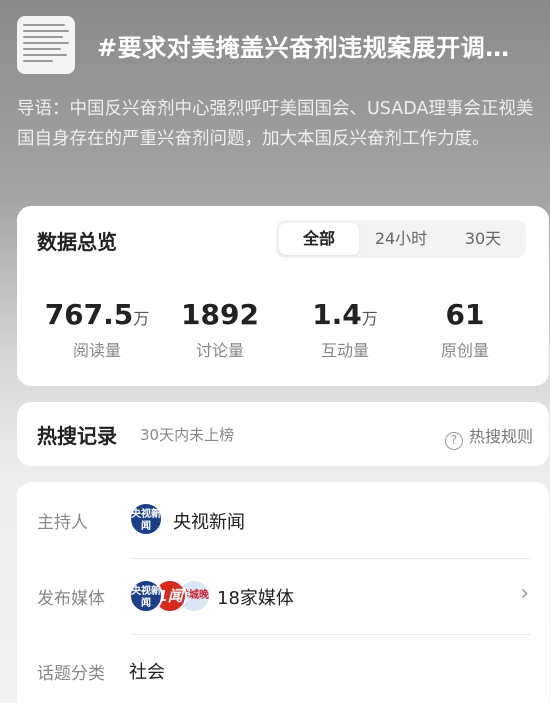 The width and height of the screenshot is (550, 703). I want to click on time-range-tabs: 全部 24小时 30天, so click(401, 239).